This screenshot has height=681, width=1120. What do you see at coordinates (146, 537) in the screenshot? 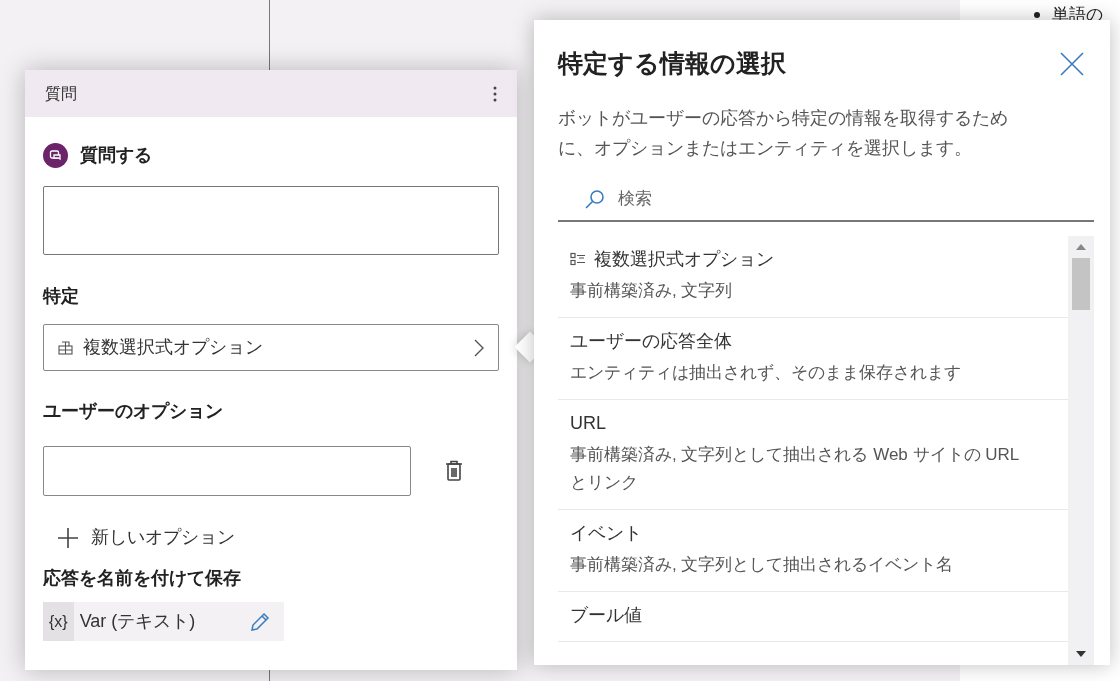
I see `add-option-button: 新しいオプション` at bounding box center [146, 537].